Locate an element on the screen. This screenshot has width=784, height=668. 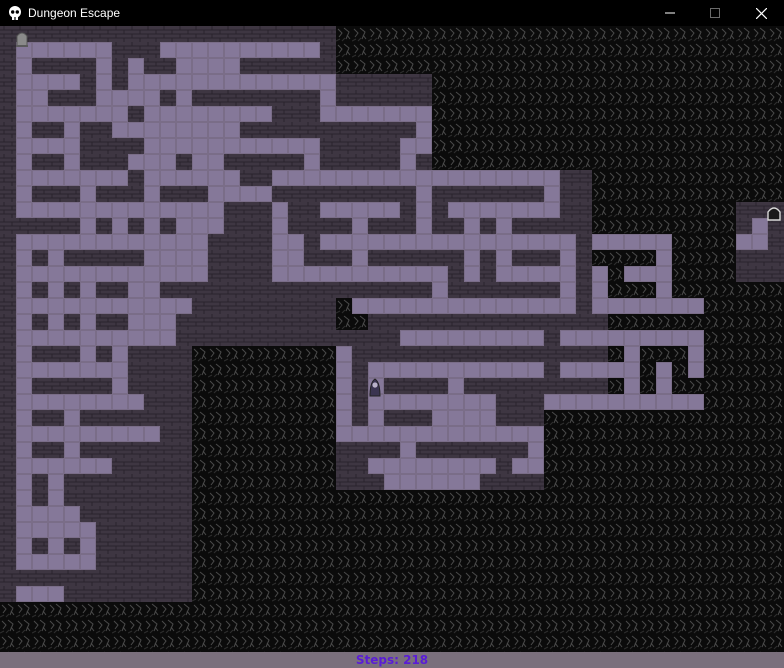
maximize-button is located at coordinates (715, 13).